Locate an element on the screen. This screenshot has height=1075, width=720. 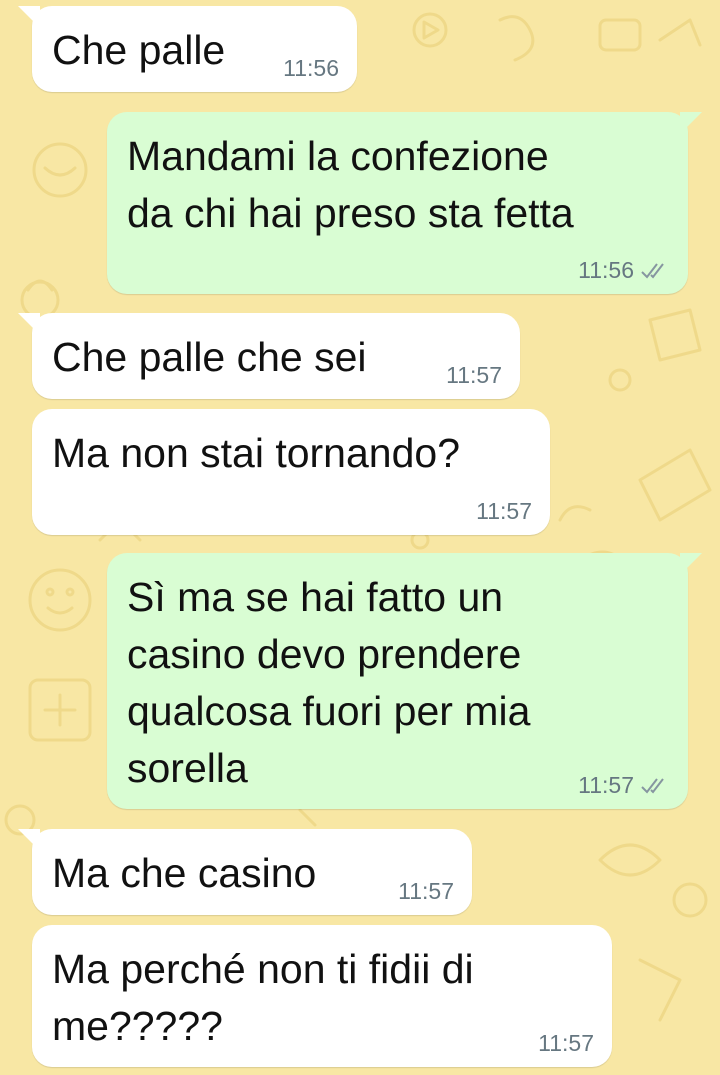
message-text: Che palle che sei is located at coordinates (209, 357).